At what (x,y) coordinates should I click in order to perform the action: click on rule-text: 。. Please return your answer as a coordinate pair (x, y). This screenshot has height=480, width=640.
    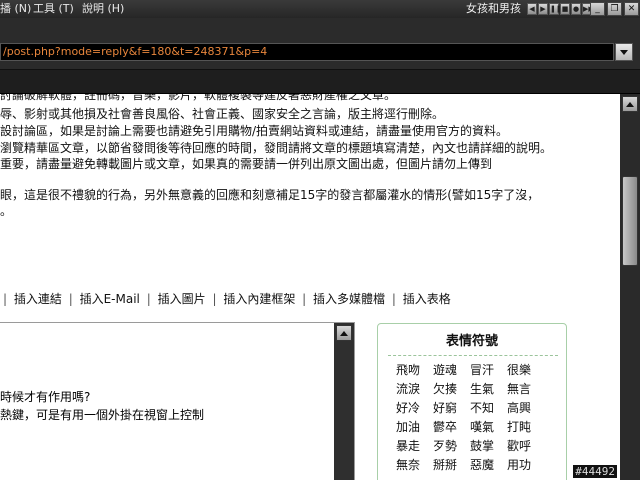
    Looking at the image, I should click on (6, 211).